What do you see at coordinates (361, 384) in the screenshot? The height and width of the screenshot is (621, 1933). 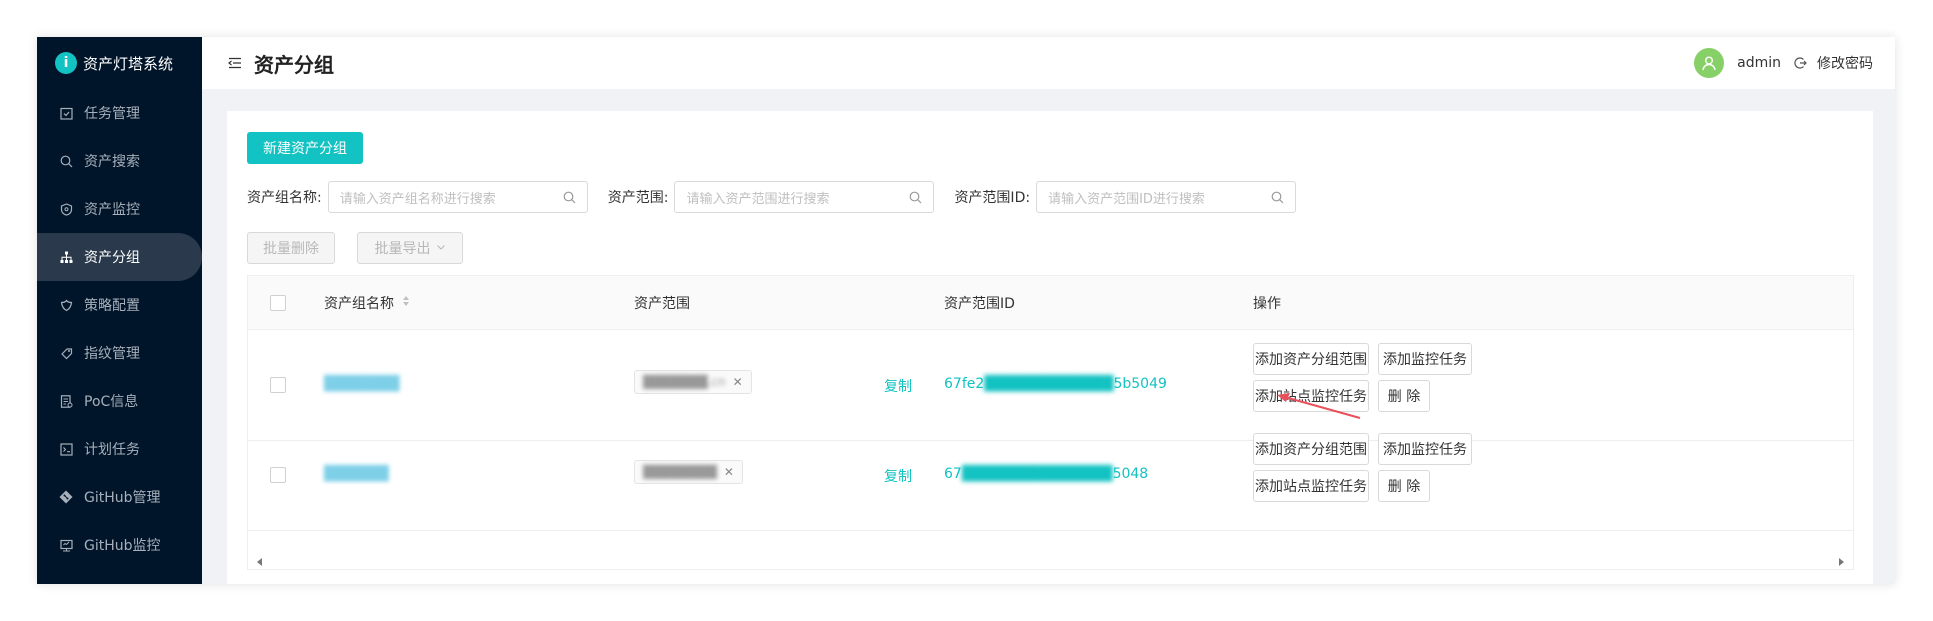 I see `group-name: ███████` at bounding box center [361, 384].